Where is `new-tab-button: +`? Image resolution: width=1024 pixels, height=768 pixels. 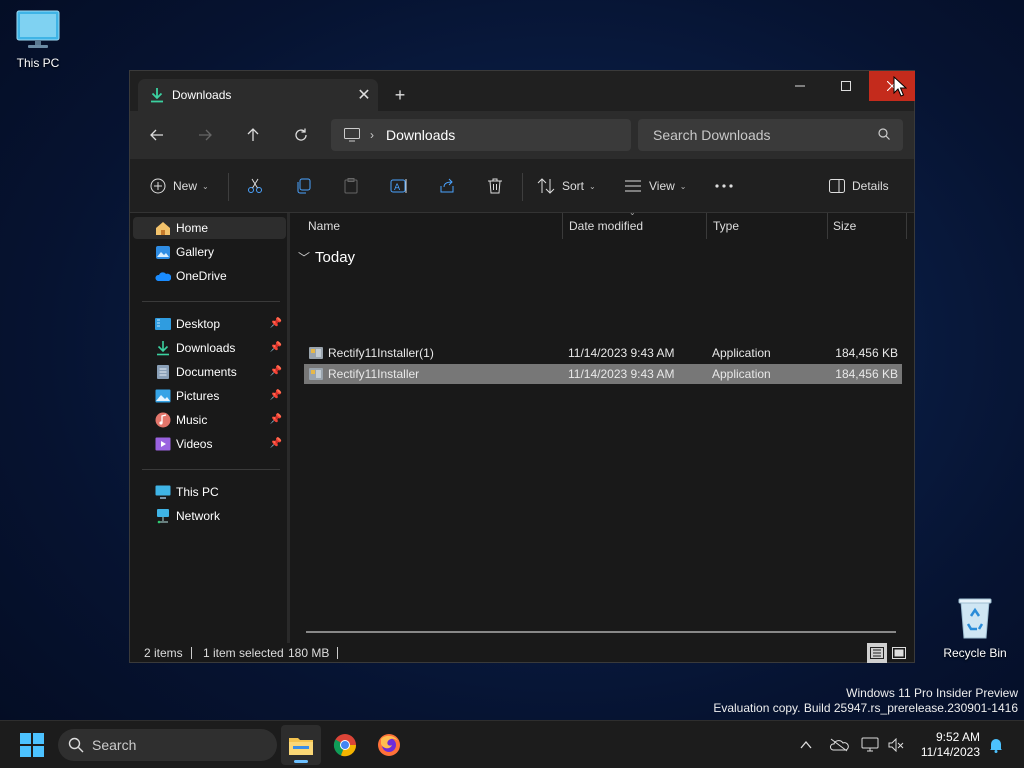
new-tab-button: + is located at coordinates (400, 95).